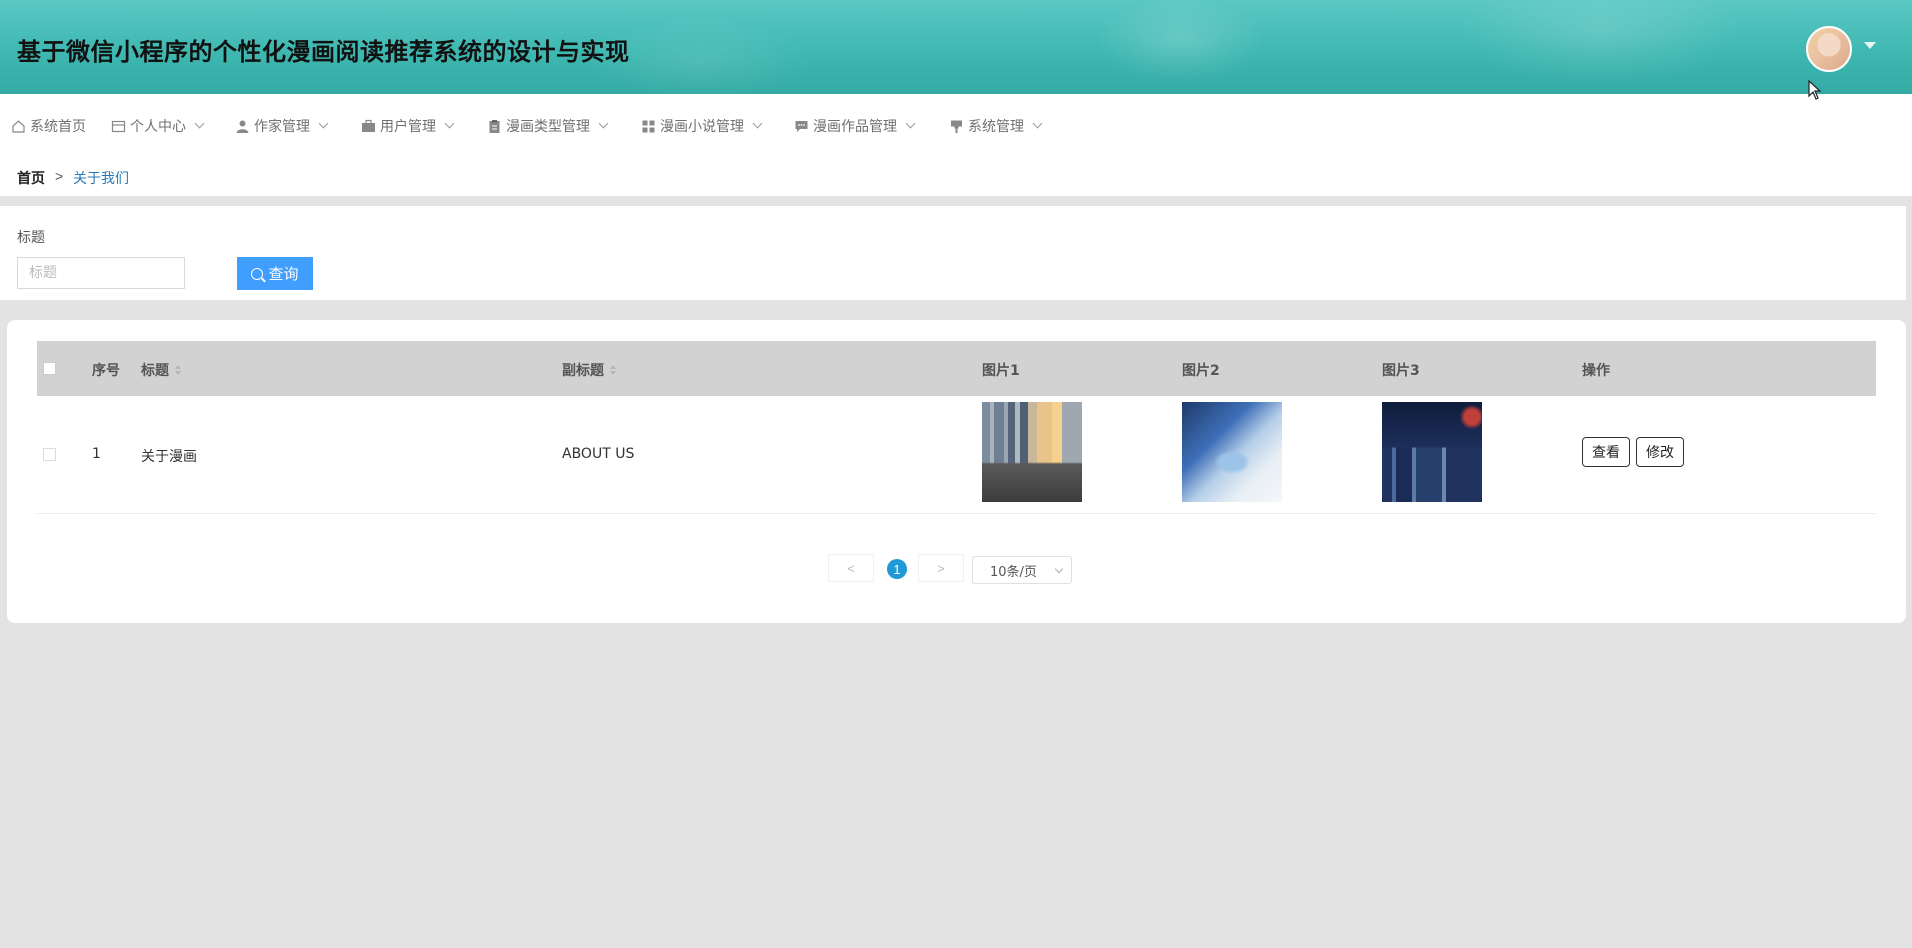 The width and height of the screenshot is (1912, 948). I want to click on nav-item-user-management: 用户管理, so click(408, 126).